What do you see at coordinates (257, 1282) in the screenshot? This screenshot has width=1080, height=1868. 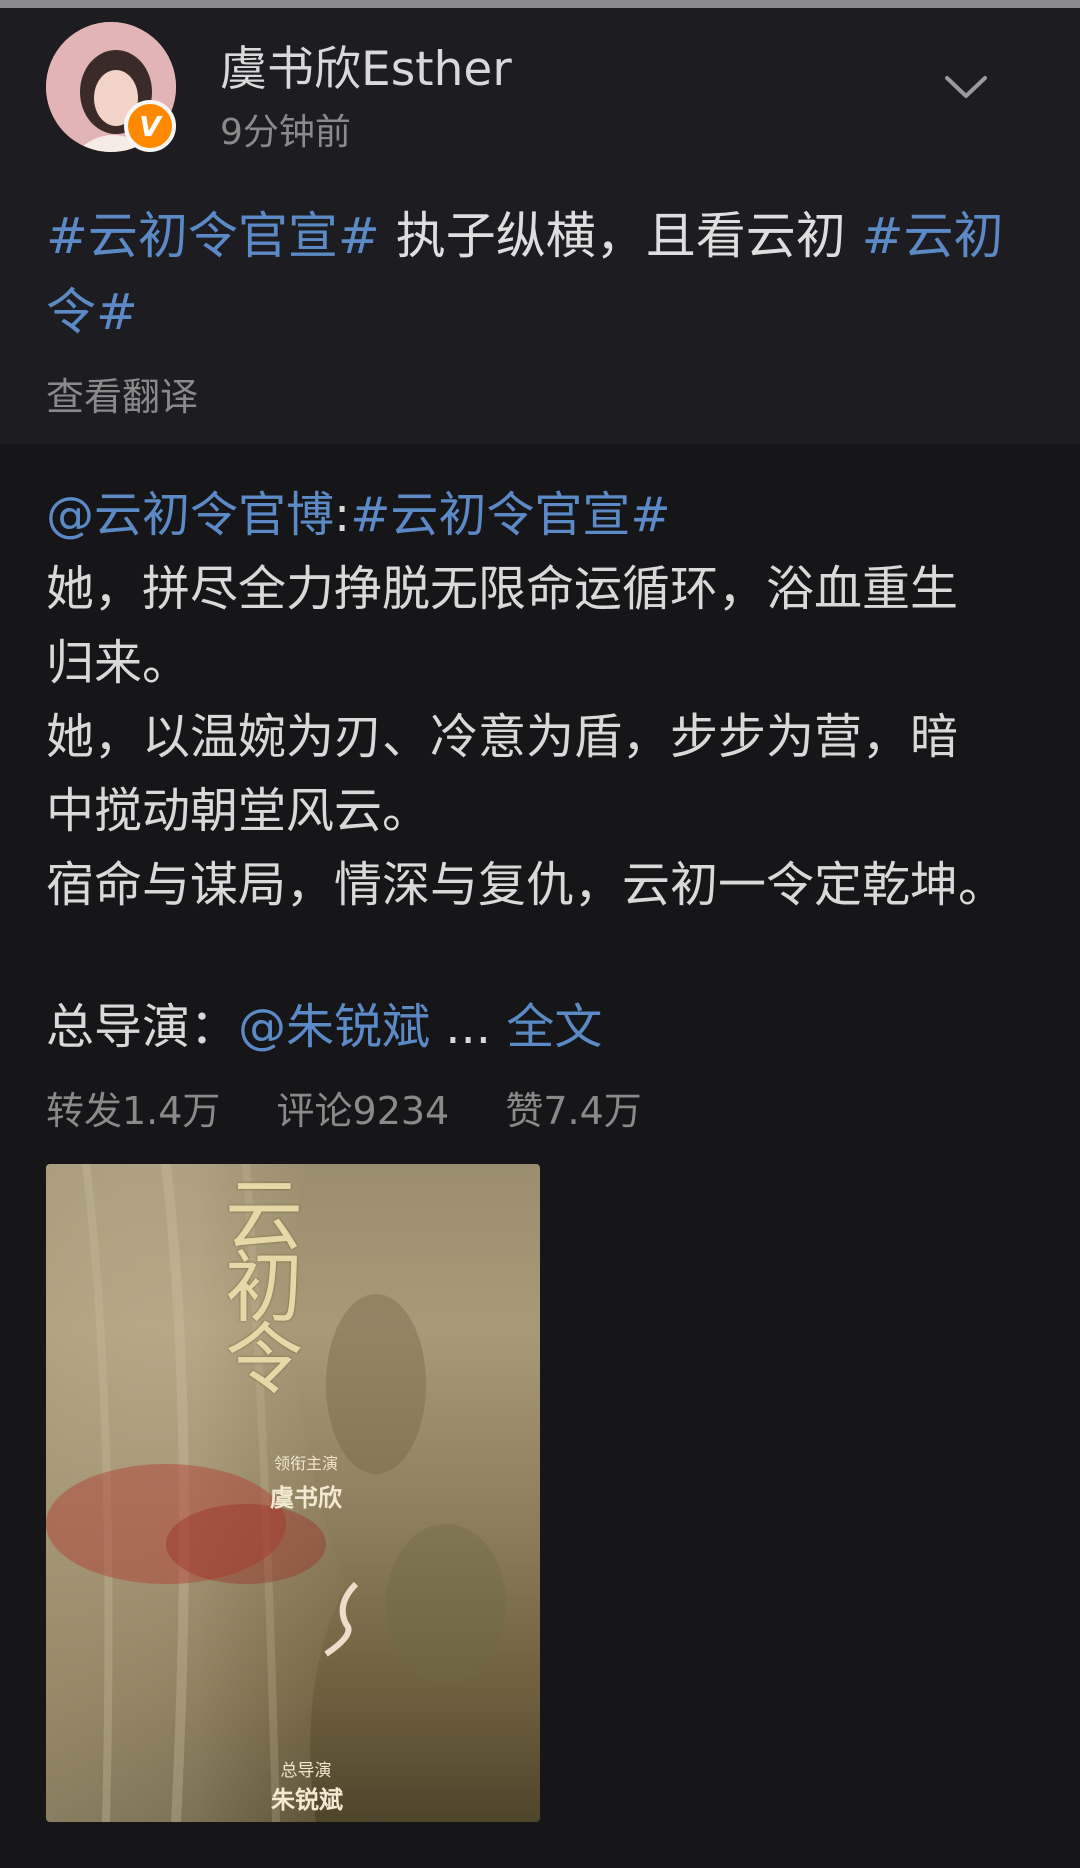 I see `poster-title: 云初令` at bounding box center [257, 1282].